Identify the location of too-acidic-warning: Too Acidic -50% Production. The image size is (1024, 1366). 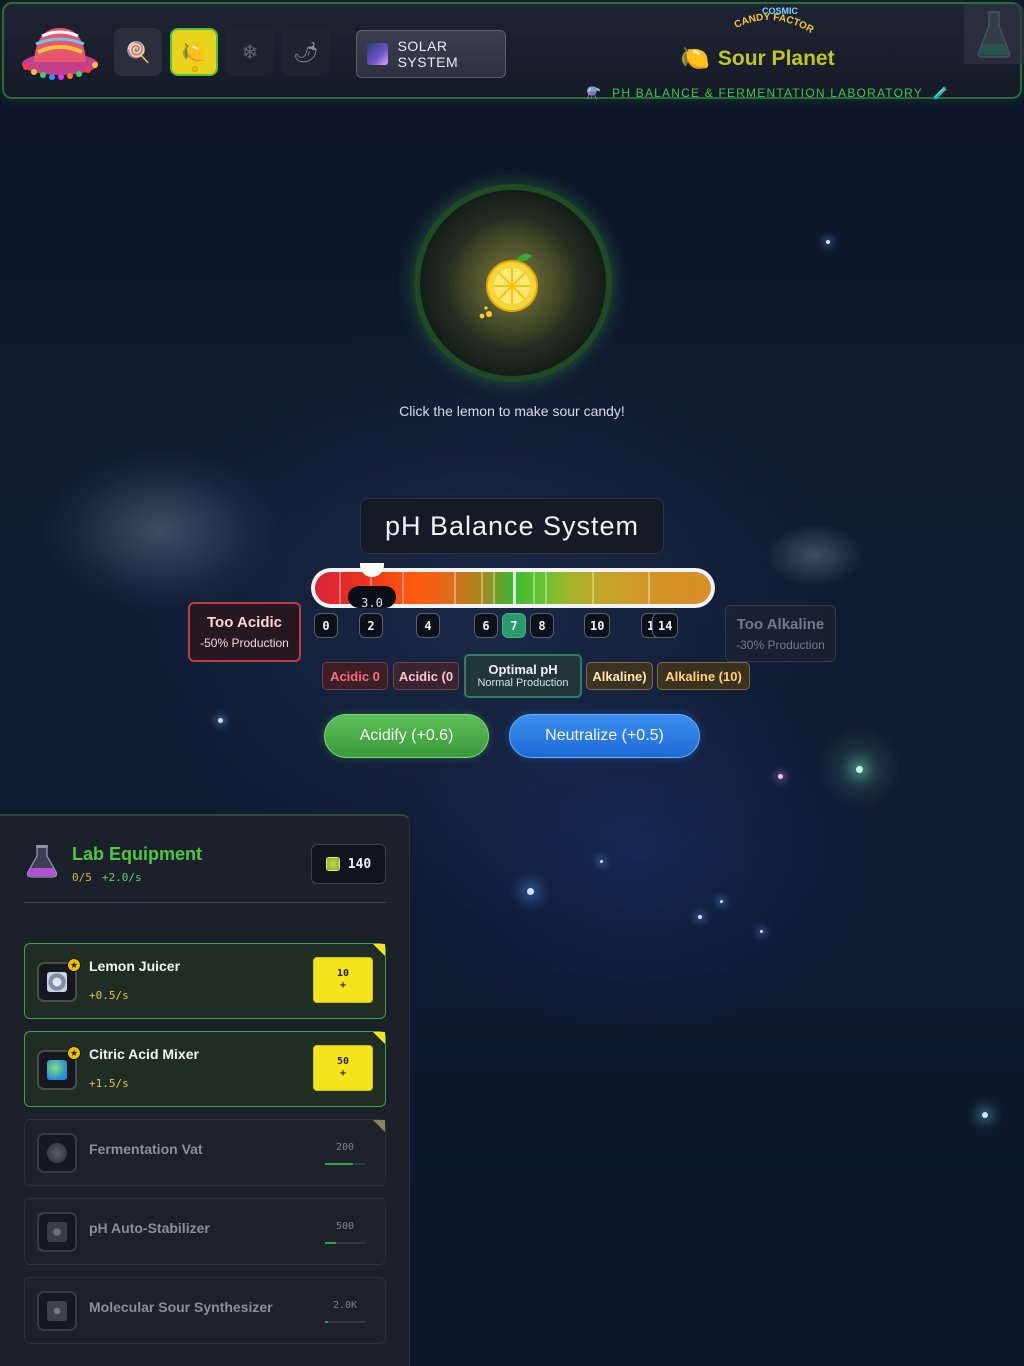
(244, 632).